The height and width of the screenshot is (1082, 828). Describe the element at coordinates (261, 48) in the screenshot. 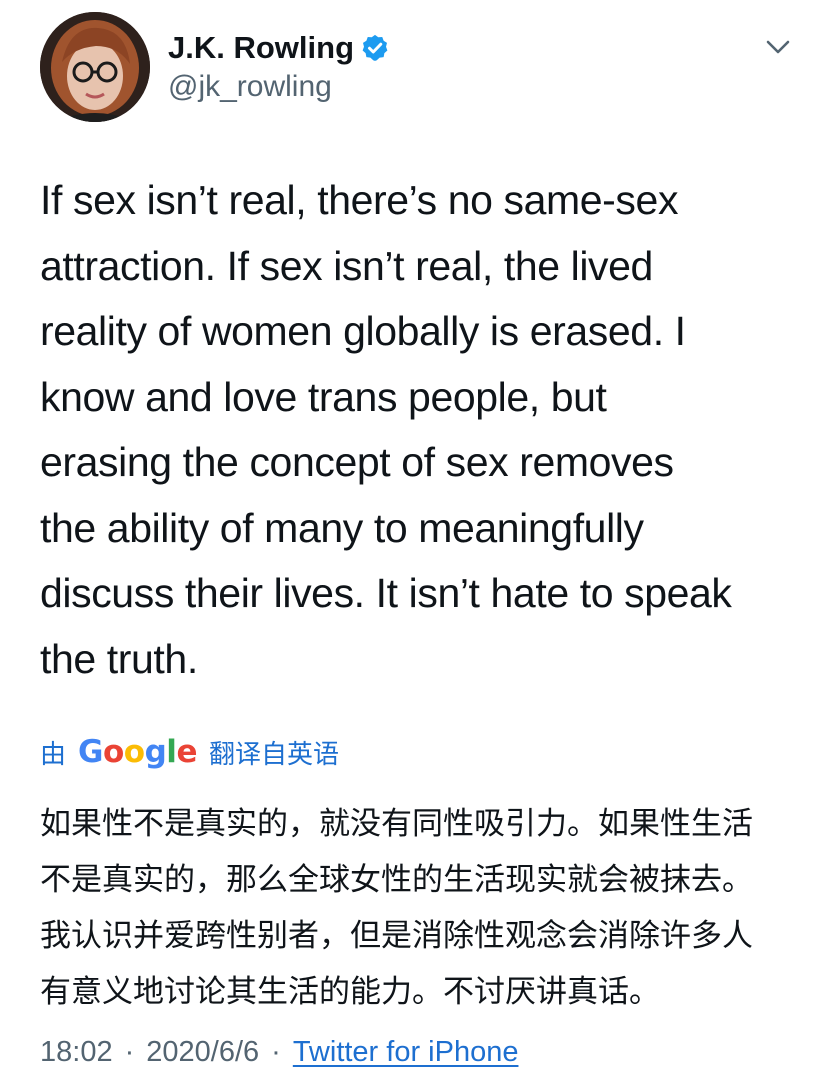

I see `author-display-name: J.K. Rowling` at that location.